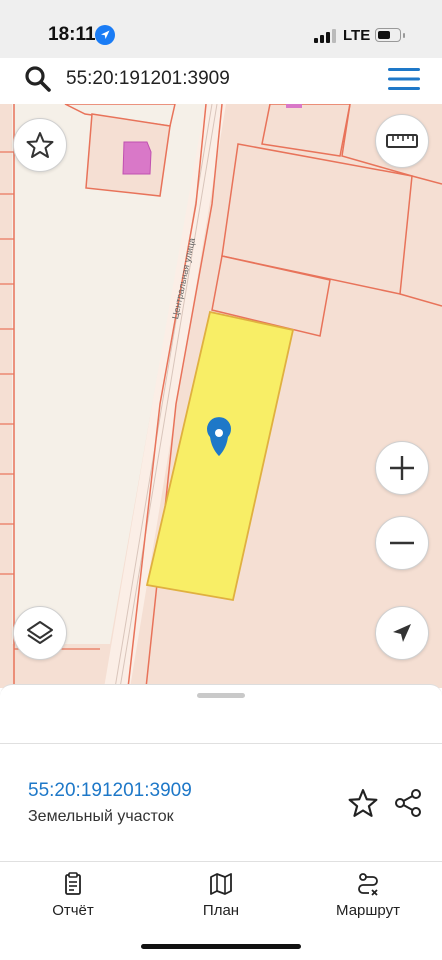 Image resolution: width=442 pixels, height=960 pixels. Describe the element at coordinates (368, 910) in the screenshot. I see `tab-route-label: Маршрут` at that location.